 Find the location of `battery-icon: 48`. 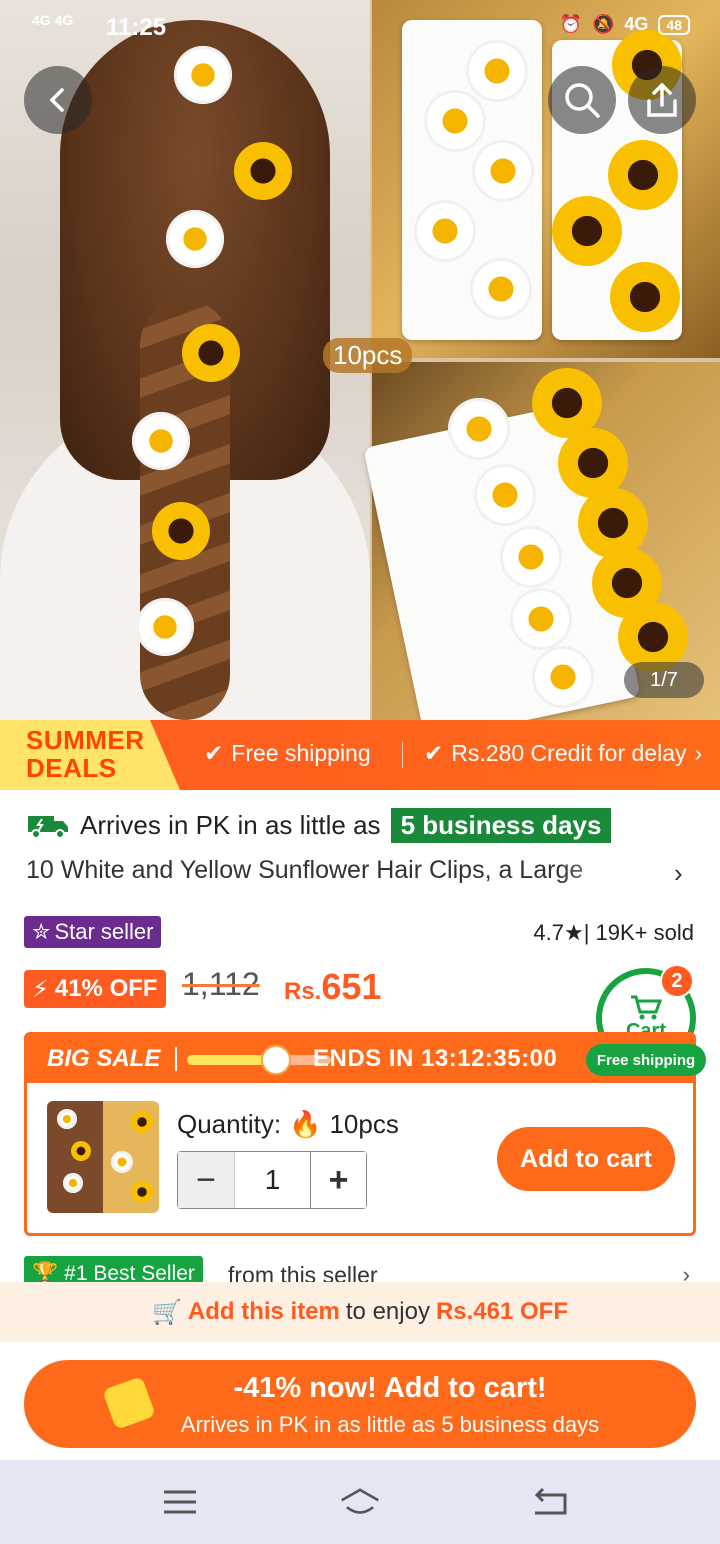

battery-icon: 48 is located at coordinates (674, 24).